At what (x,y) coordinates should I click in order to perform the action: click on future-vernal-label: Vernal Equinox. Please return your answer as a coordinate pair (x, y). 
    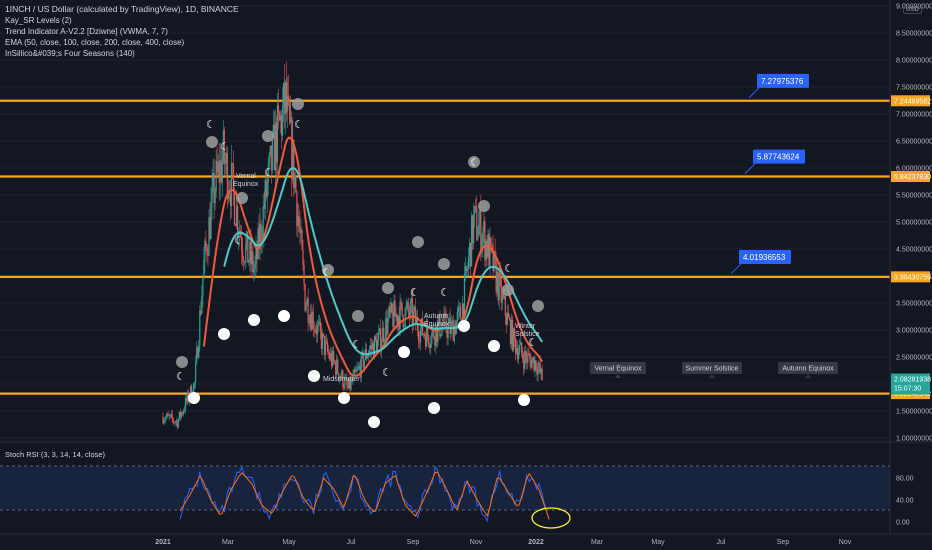
    Looking at the image, I should click on (618, 369).